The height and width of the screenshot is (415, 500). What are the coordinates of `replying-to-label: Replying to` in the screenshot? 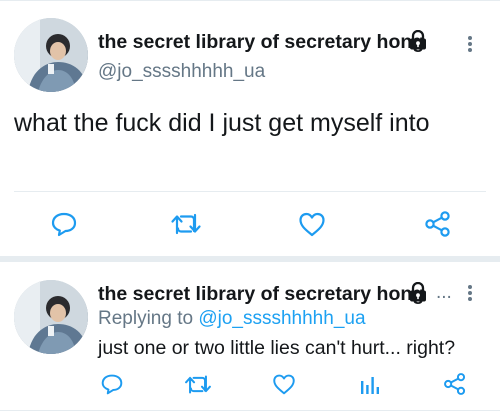 It's located at (146, 318).